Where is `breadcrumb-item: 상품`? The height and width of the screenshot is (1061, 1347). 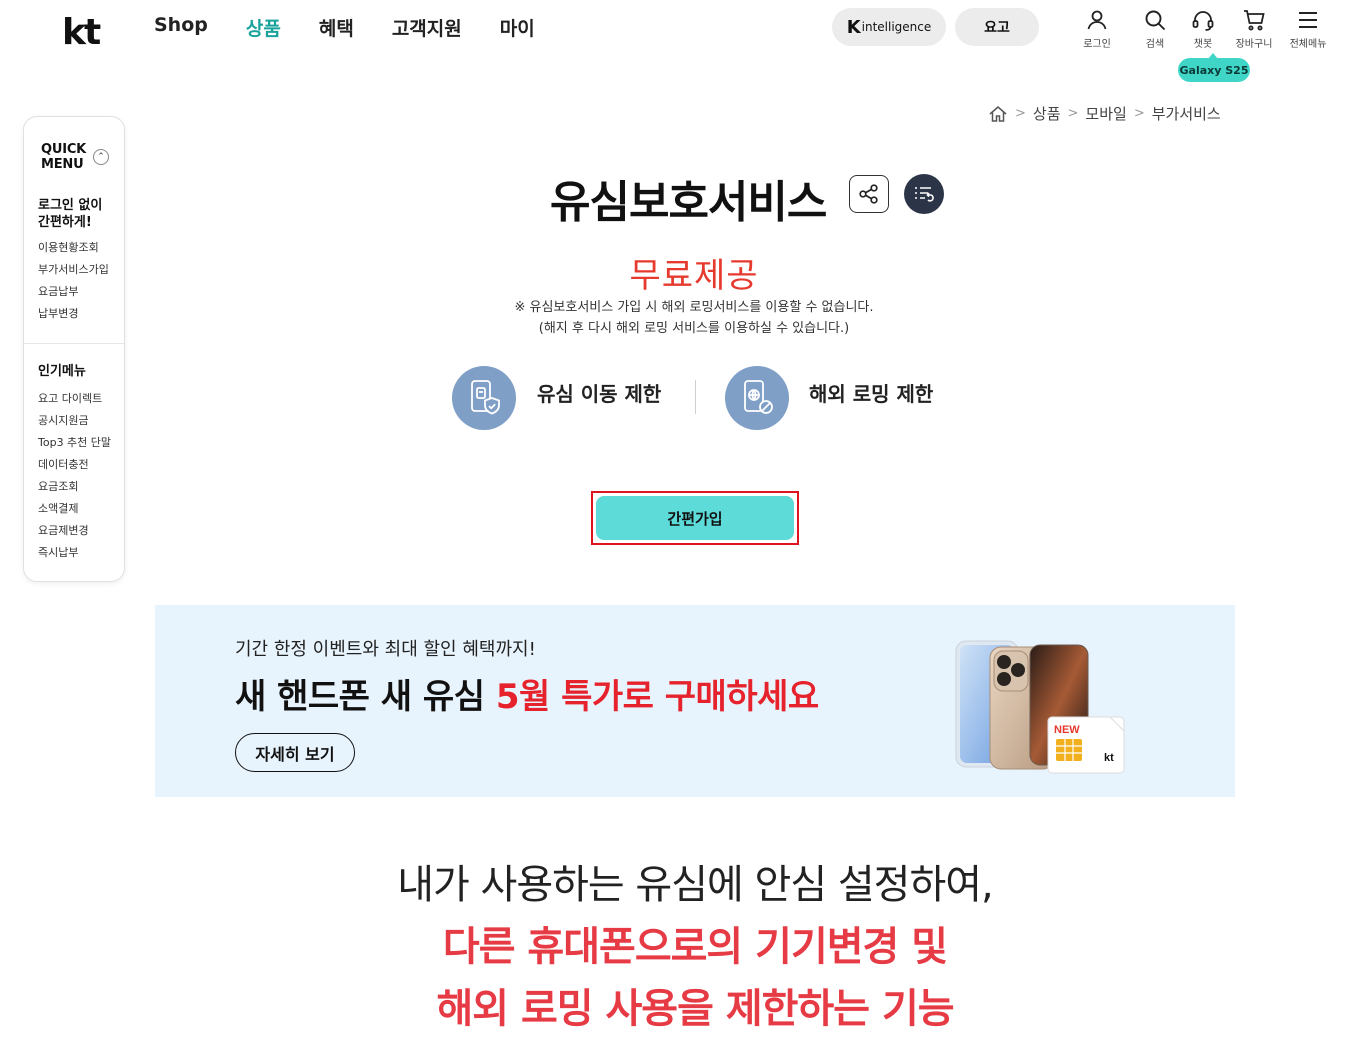 breadcrumb-item: 상품 is located at coordinates (1047, 113).